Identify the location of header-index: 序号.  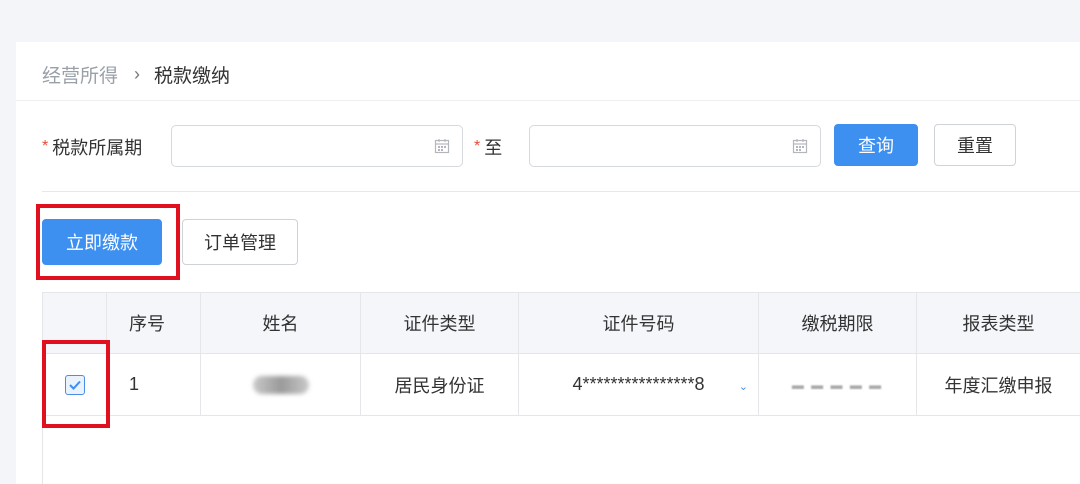
(154, 323).